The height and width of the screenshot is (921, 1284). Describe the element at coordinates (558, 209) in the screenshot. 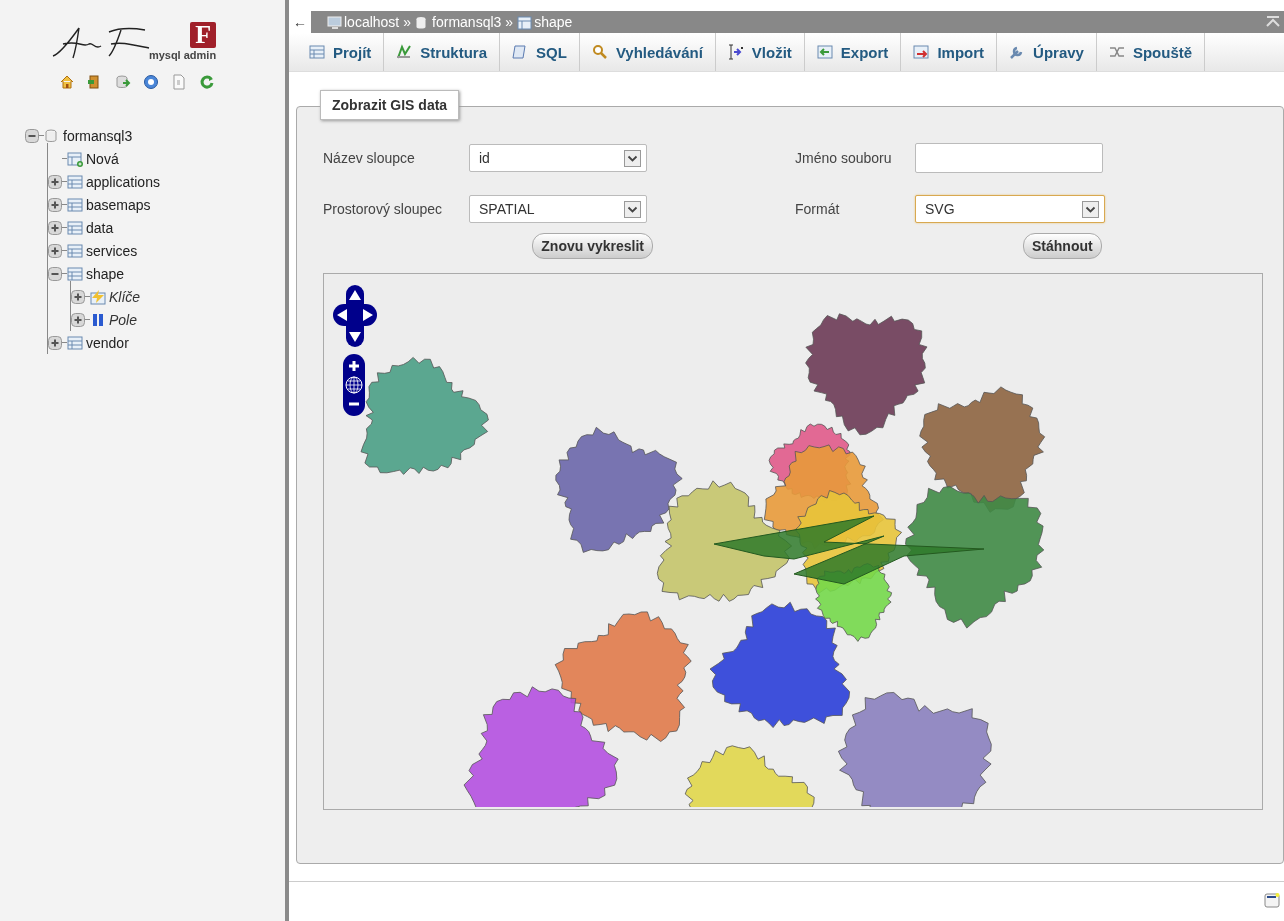

I see `dropdown: SPATIAL` at that location.